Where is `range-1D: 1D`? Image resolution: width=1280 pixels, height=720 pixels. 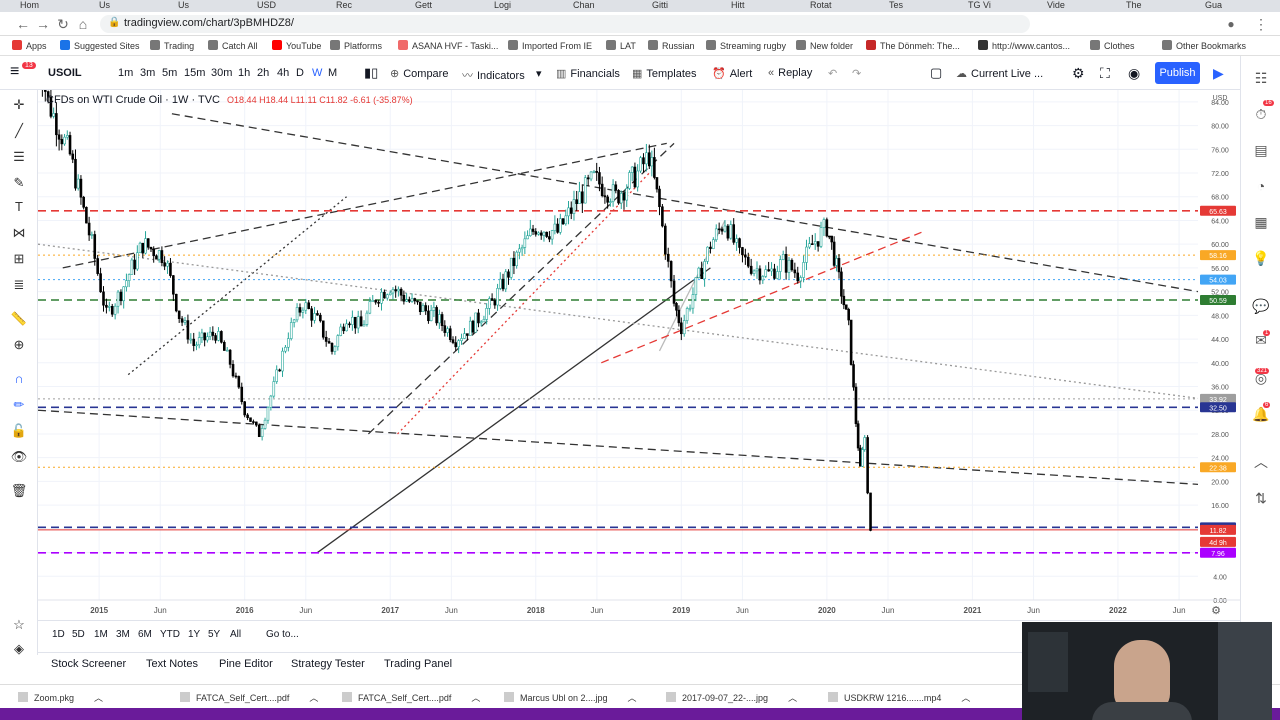
range-1D: 1D is located at coordinates (58, 634).